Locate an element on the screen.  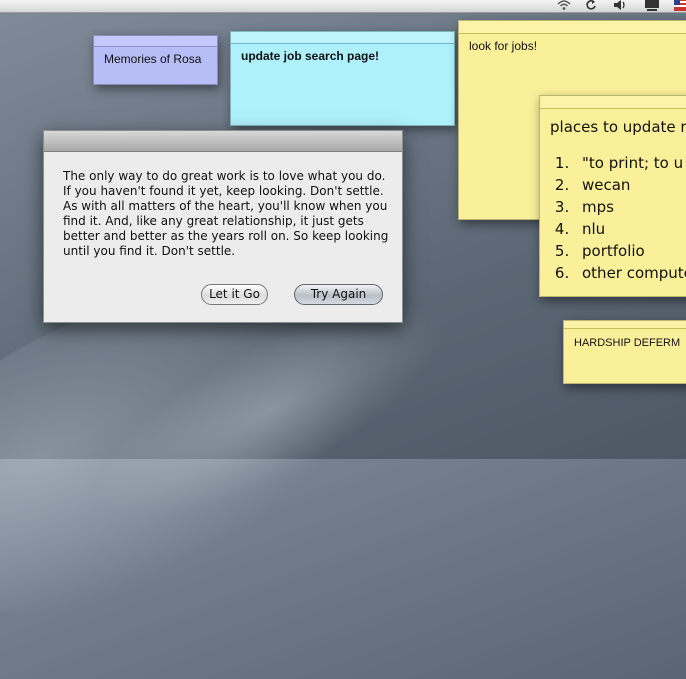
volume-icon is located at coordinates (620, 6).